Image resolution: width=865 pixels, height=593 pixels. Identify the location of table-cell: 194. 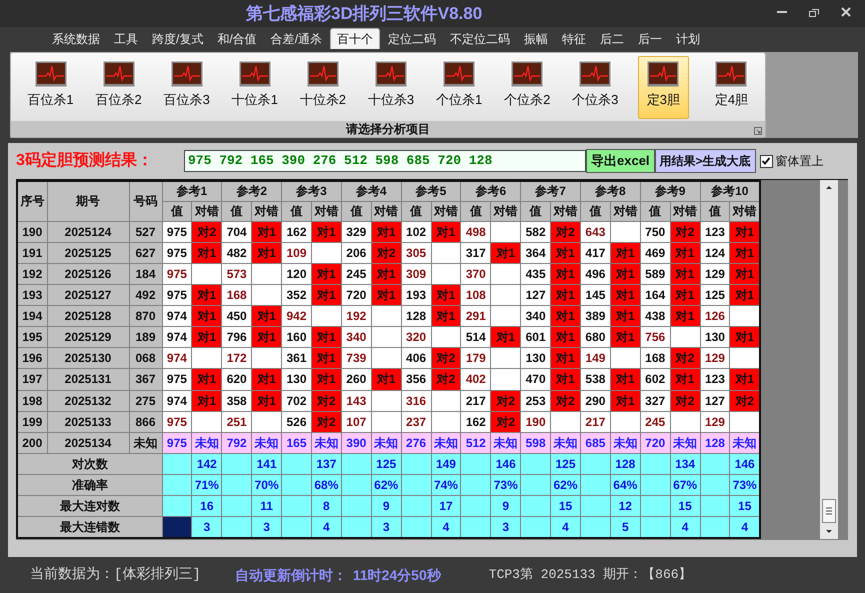
(32, 316).